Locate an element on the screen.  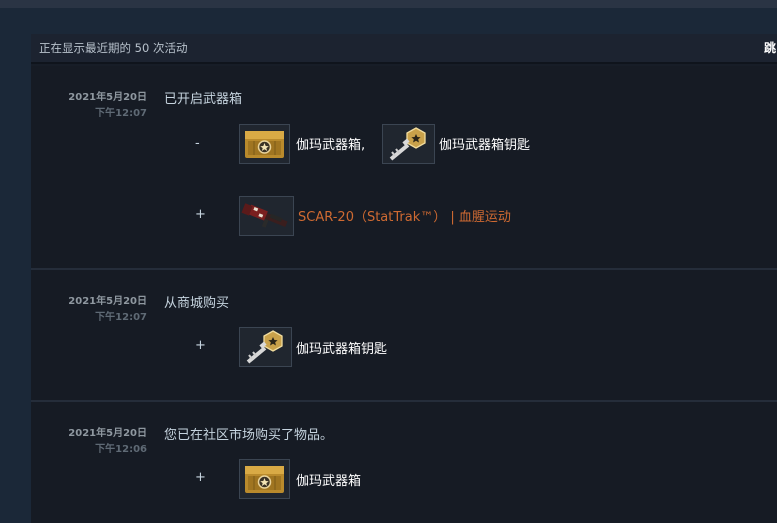
item-label: 伽玛武器箱, is located at coordinates (330, 143).